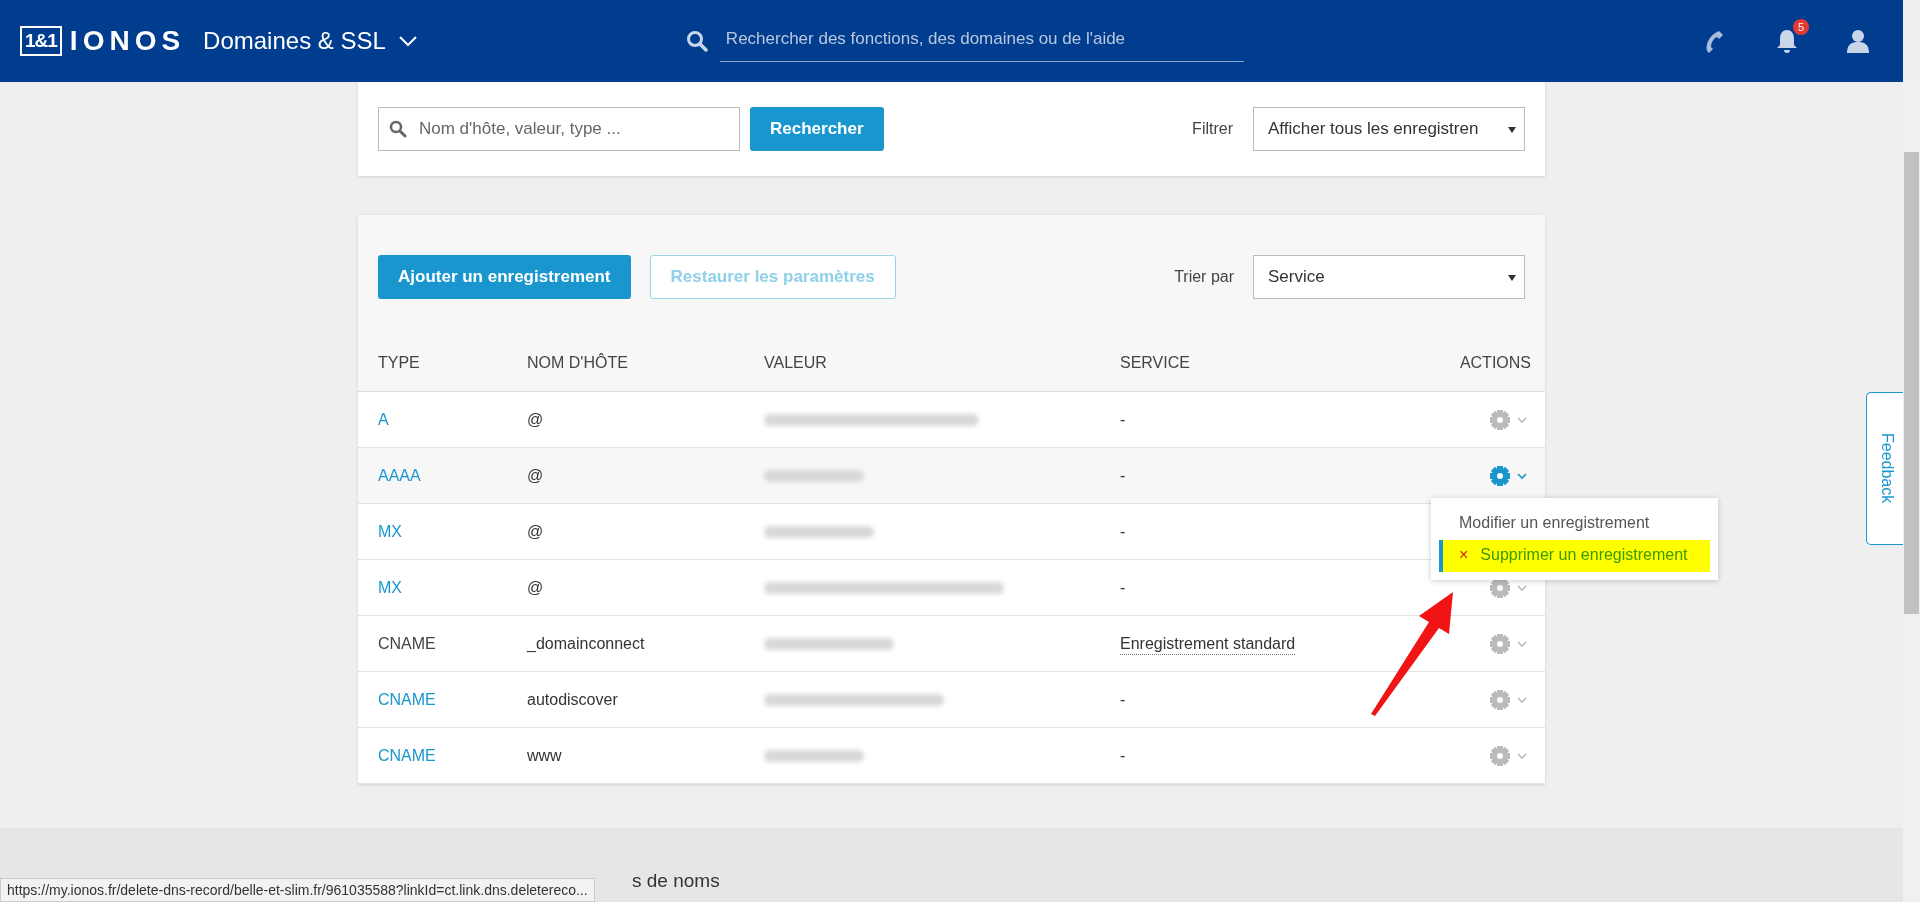 The width and height of the screenshot is (1920, 902). What do you see at coordinates (1155, 363) in the screenshot?
I see `column-header: SERVICE` at bounding box center [1155, 363].